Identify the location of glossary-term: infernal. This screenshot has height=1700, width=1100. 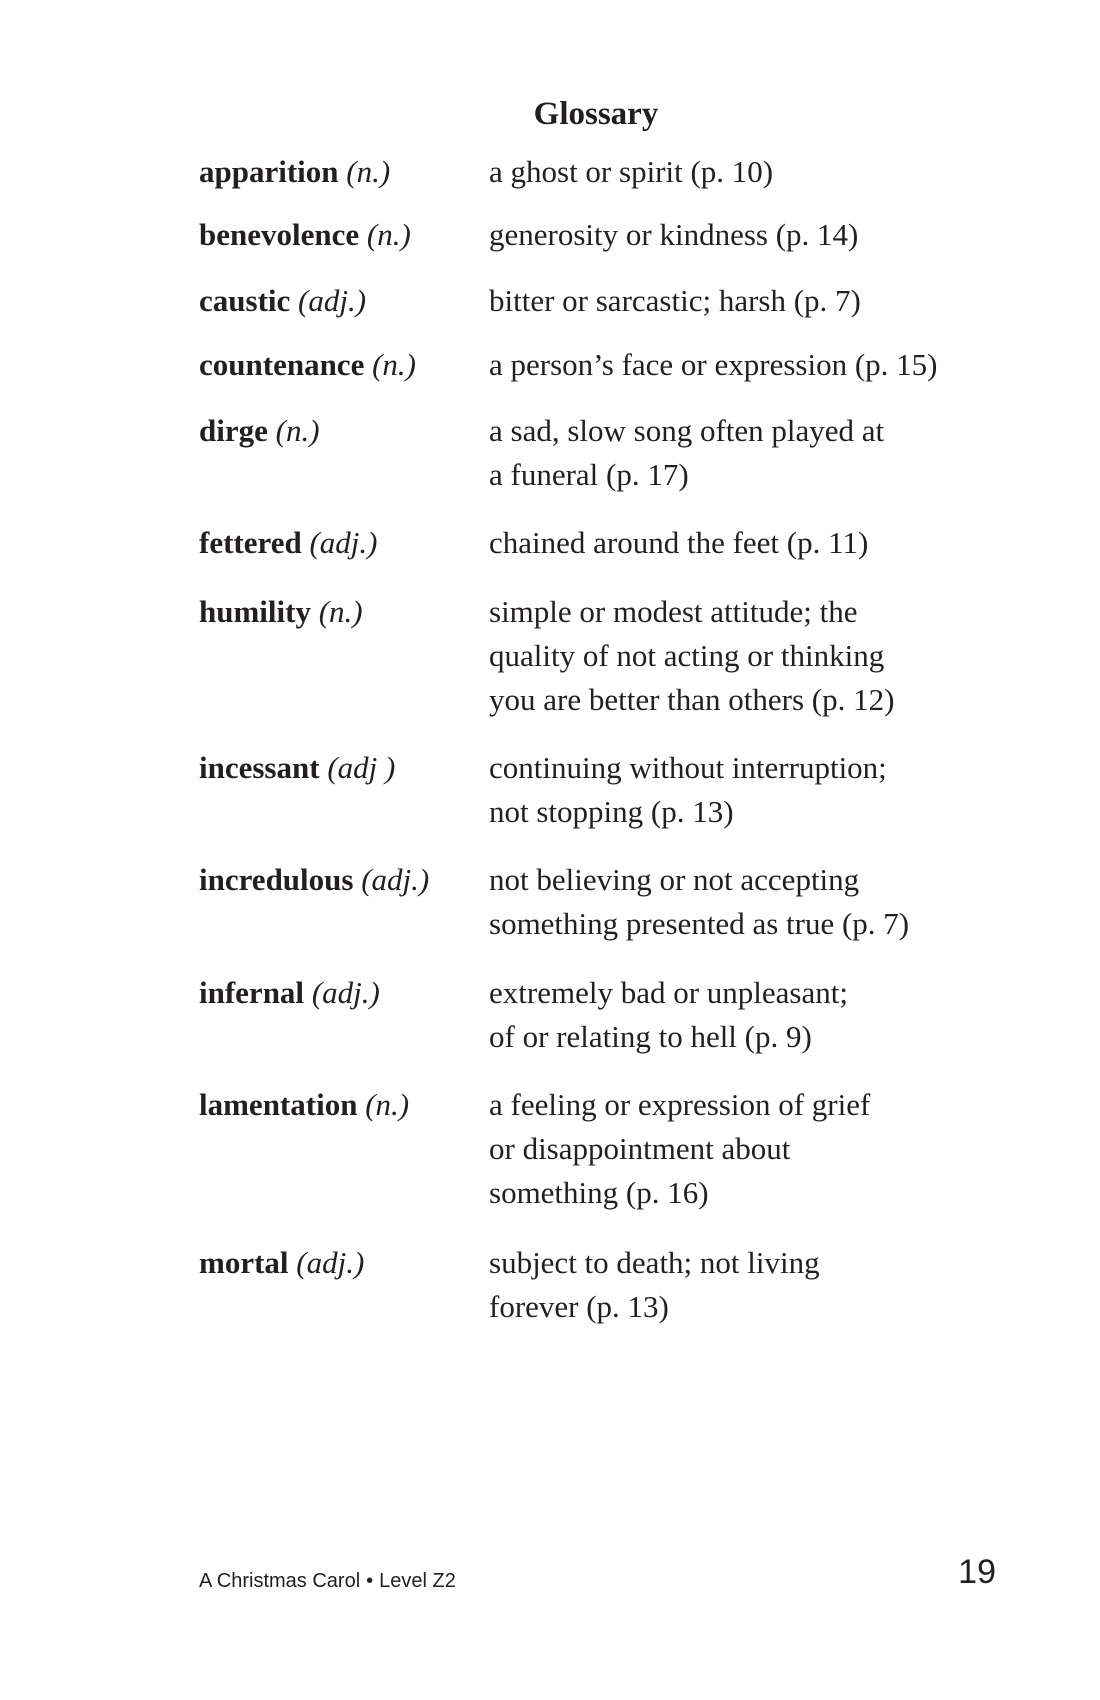
(252, 992).